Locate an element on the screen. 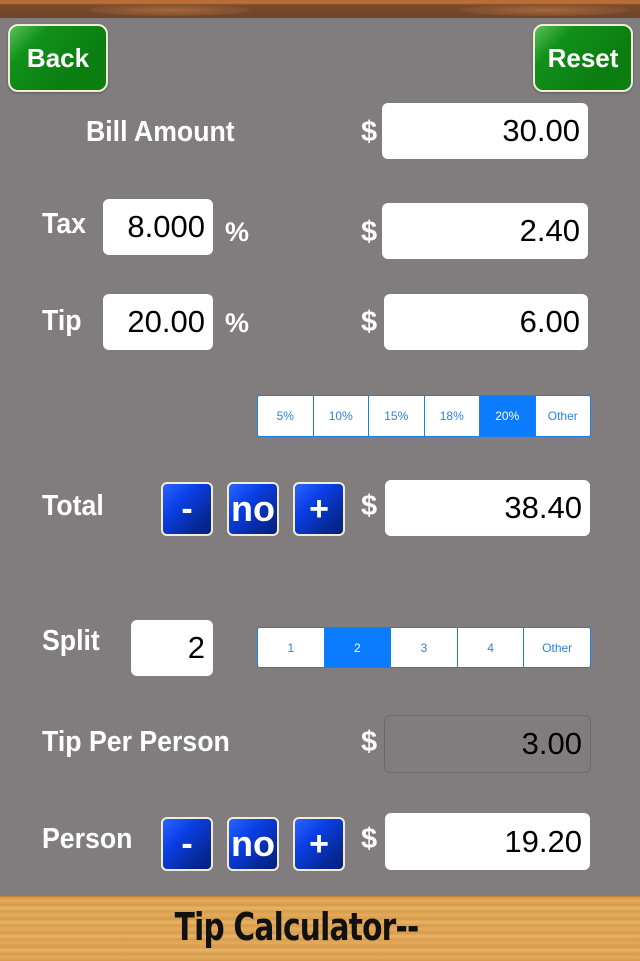 This screenshot has width=640, height=961. tax-currency: $ is located at coordinates (369, 232).